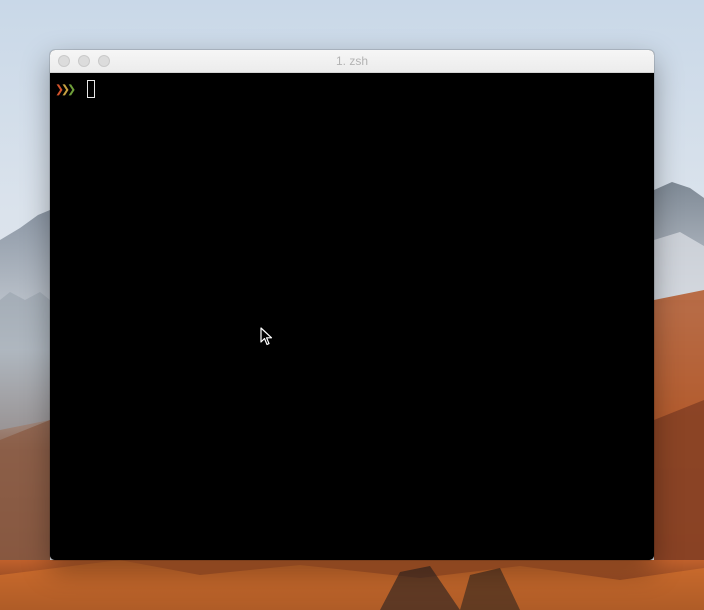 This screenshot has width=704, height=610. Describe the element at coordinates (91, 89) in the screenshot. I see `text-cursor` at that location.